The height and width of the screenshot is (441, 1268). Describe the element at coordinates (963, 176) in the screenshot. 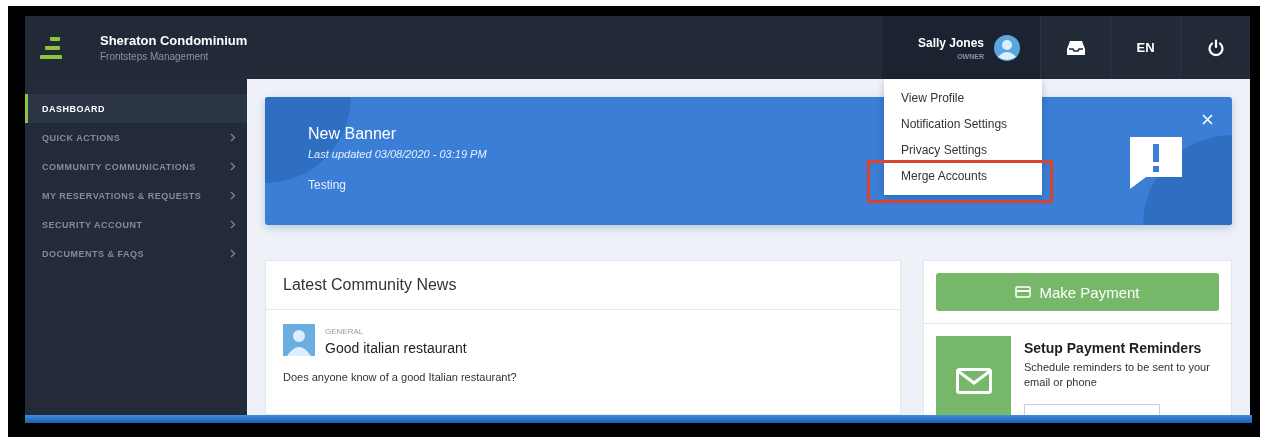

I see `menu-item: Merge Accounts` at that location.